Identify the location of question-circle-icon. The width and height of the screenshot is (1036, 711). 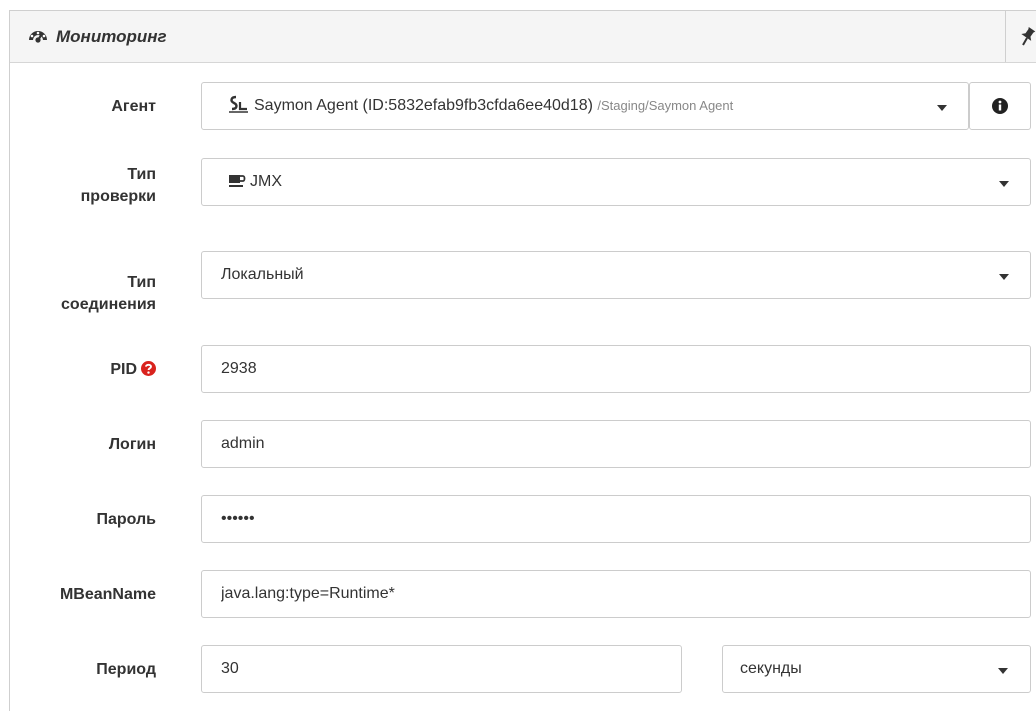
(148, 368).